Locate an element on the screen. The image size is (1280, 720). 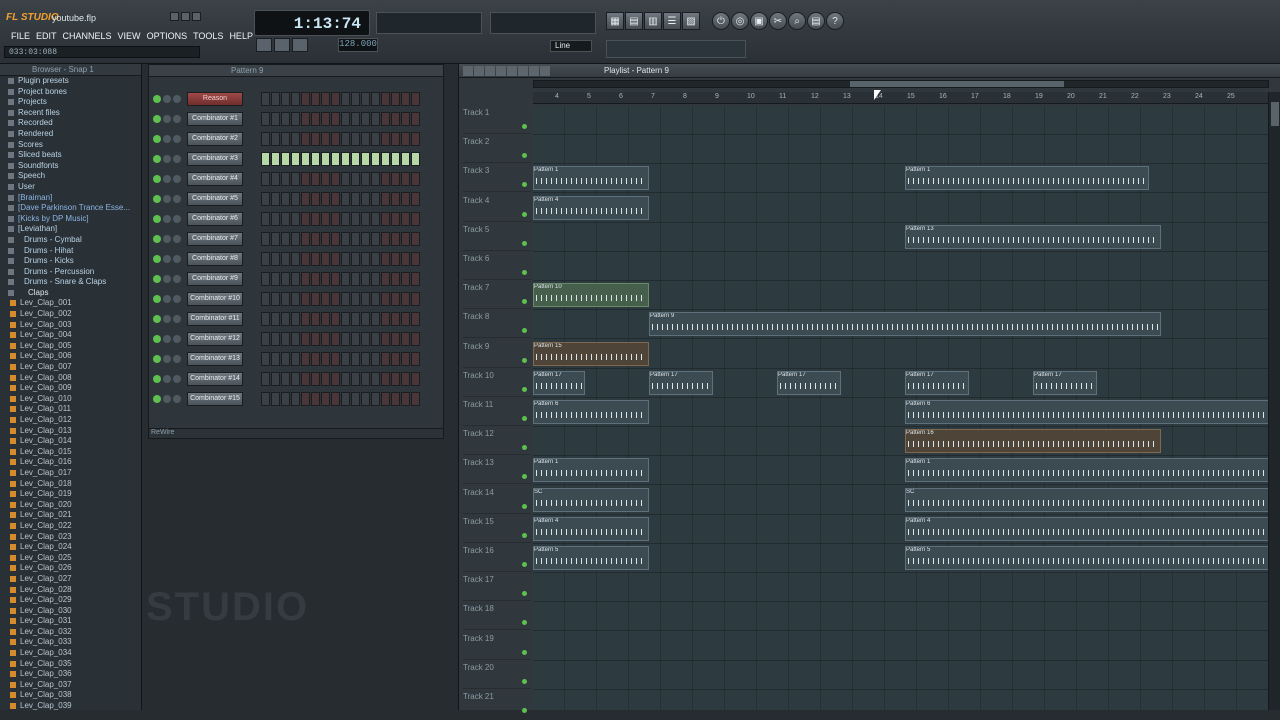
track-label: Track 12 is located at coordinates (497, 441).